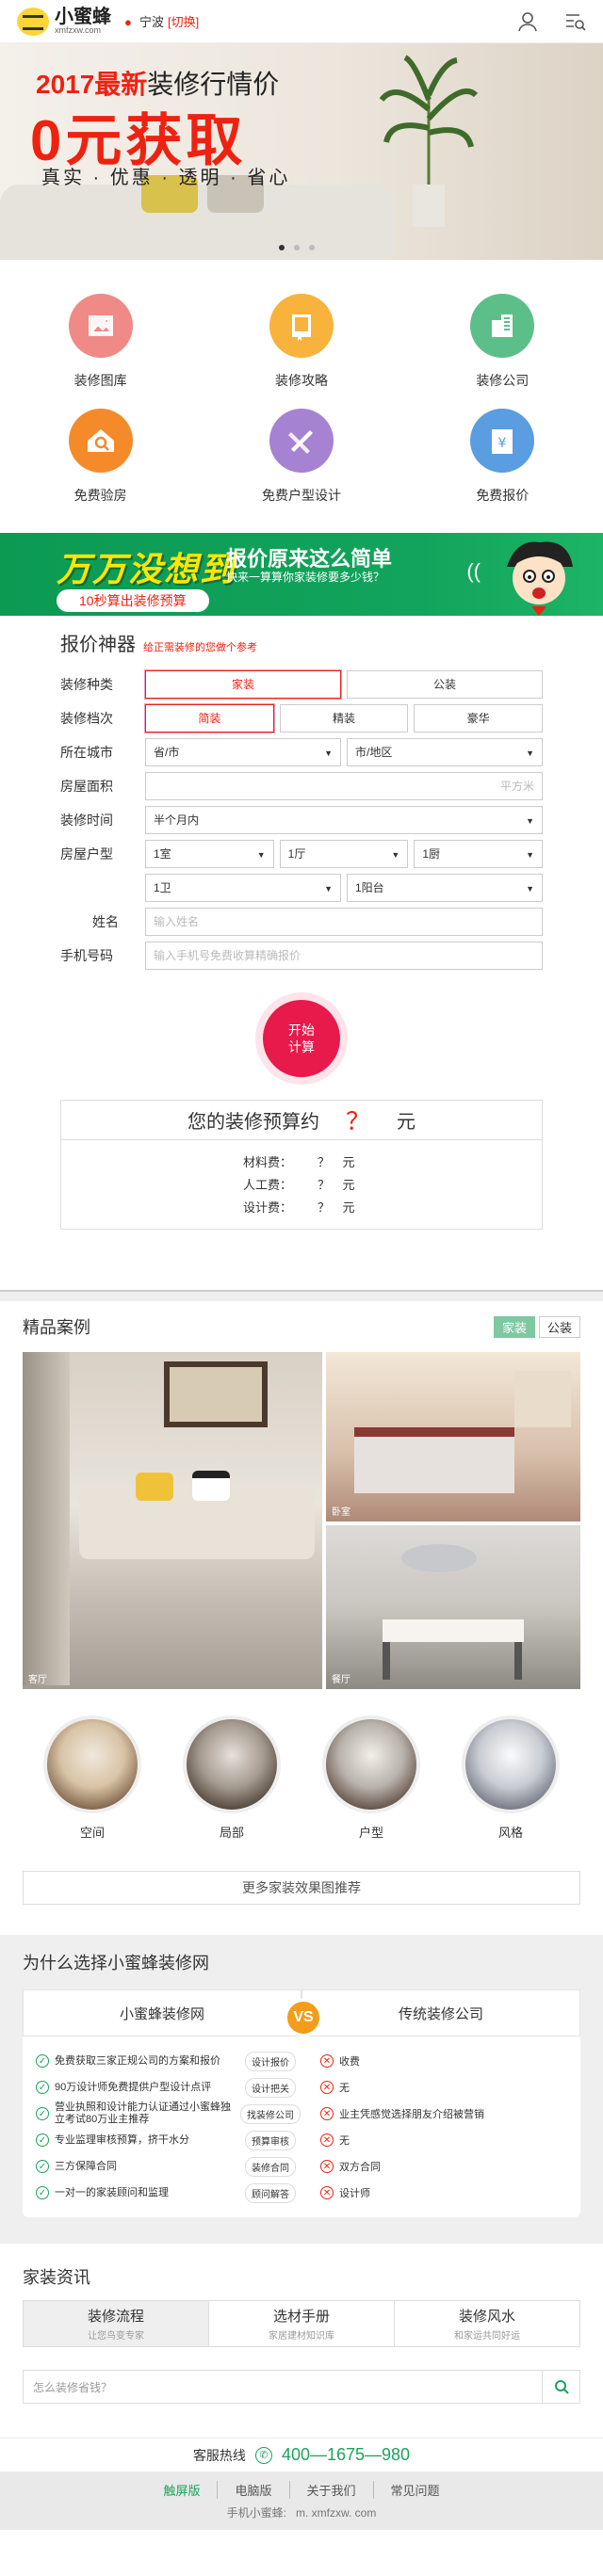  What do you see at coordinates (487, 2336) in the screenshot?
I see `tab-subtitle: 和家运共同好运` at bounding box center [487, 2336].